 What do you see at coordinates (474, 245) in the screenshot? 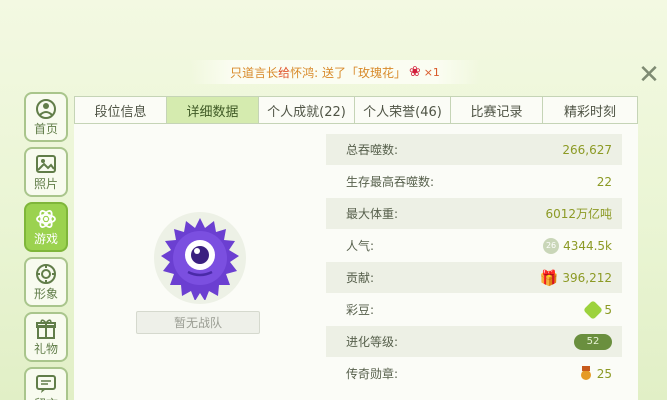
I see `stat-row-popularity: 人气: 26 4344.5k` at bounding box center [474, 245].